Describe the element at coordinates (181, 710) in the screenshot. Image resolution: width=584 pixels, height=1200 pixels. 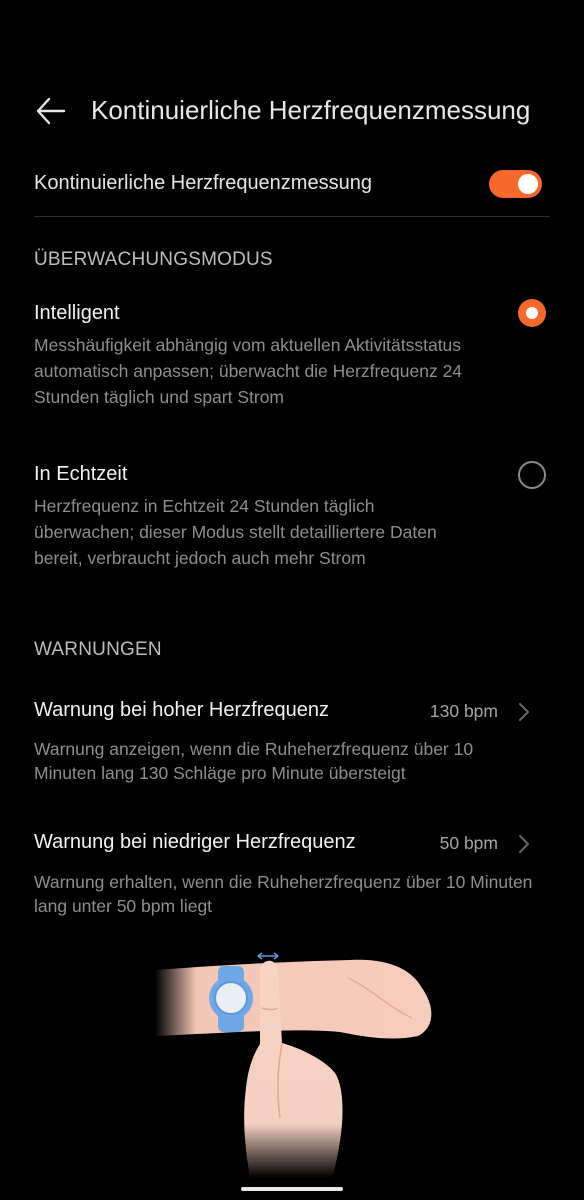
I see `high-warning-label: Warnung bei hoher Herzfrequenz` at that location.